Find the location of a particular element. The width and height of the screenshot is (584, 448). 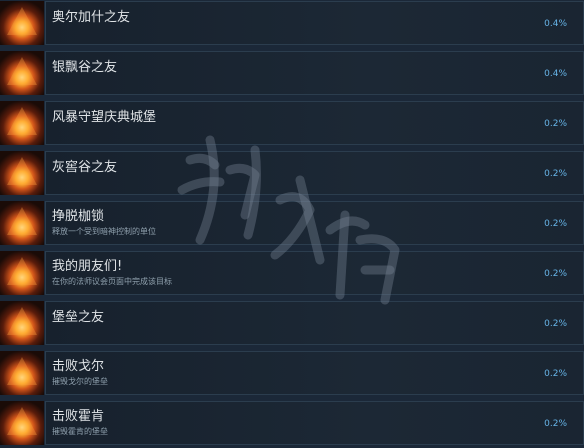

achievement-row: 我的朋友们! 在你的法师议会页面中完成该目标 0.2% is located at coordinates (292, 273).